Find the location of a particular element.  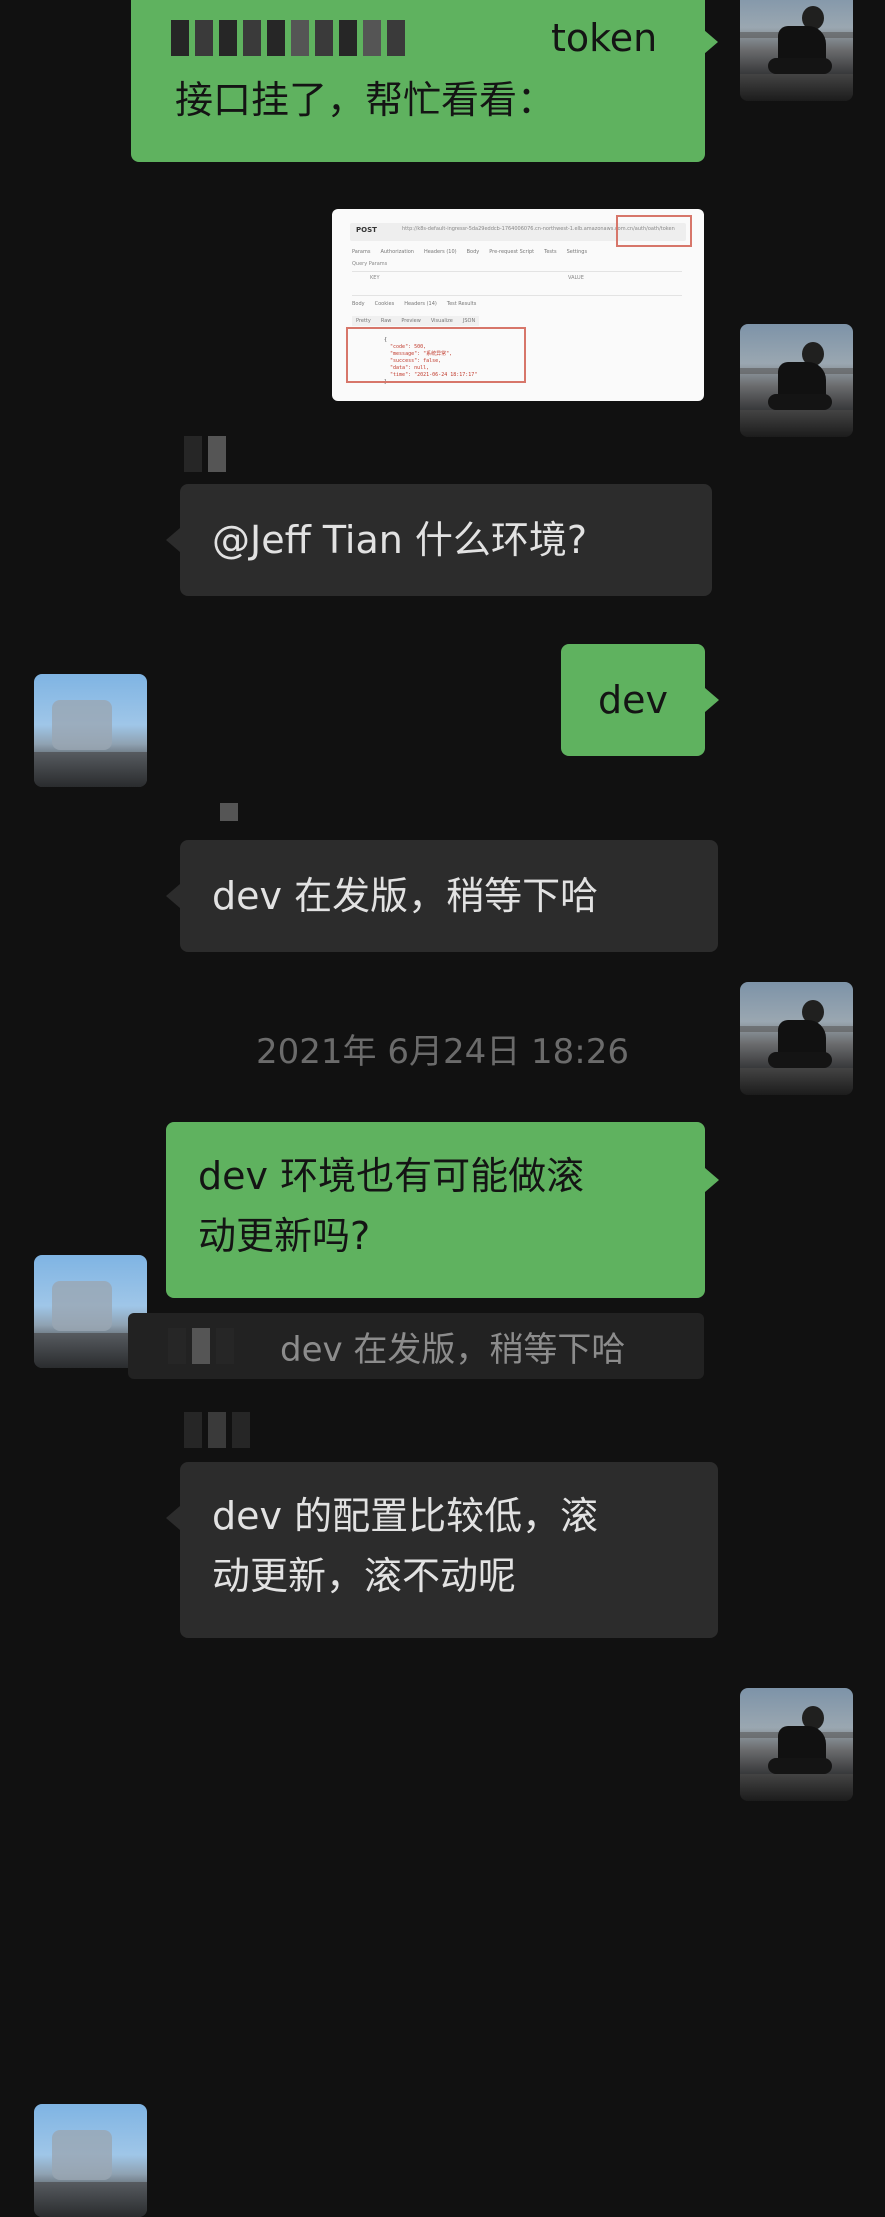

quoted-text: dev 在发版，稍等下哈 is located at coordinates (453, 1349).